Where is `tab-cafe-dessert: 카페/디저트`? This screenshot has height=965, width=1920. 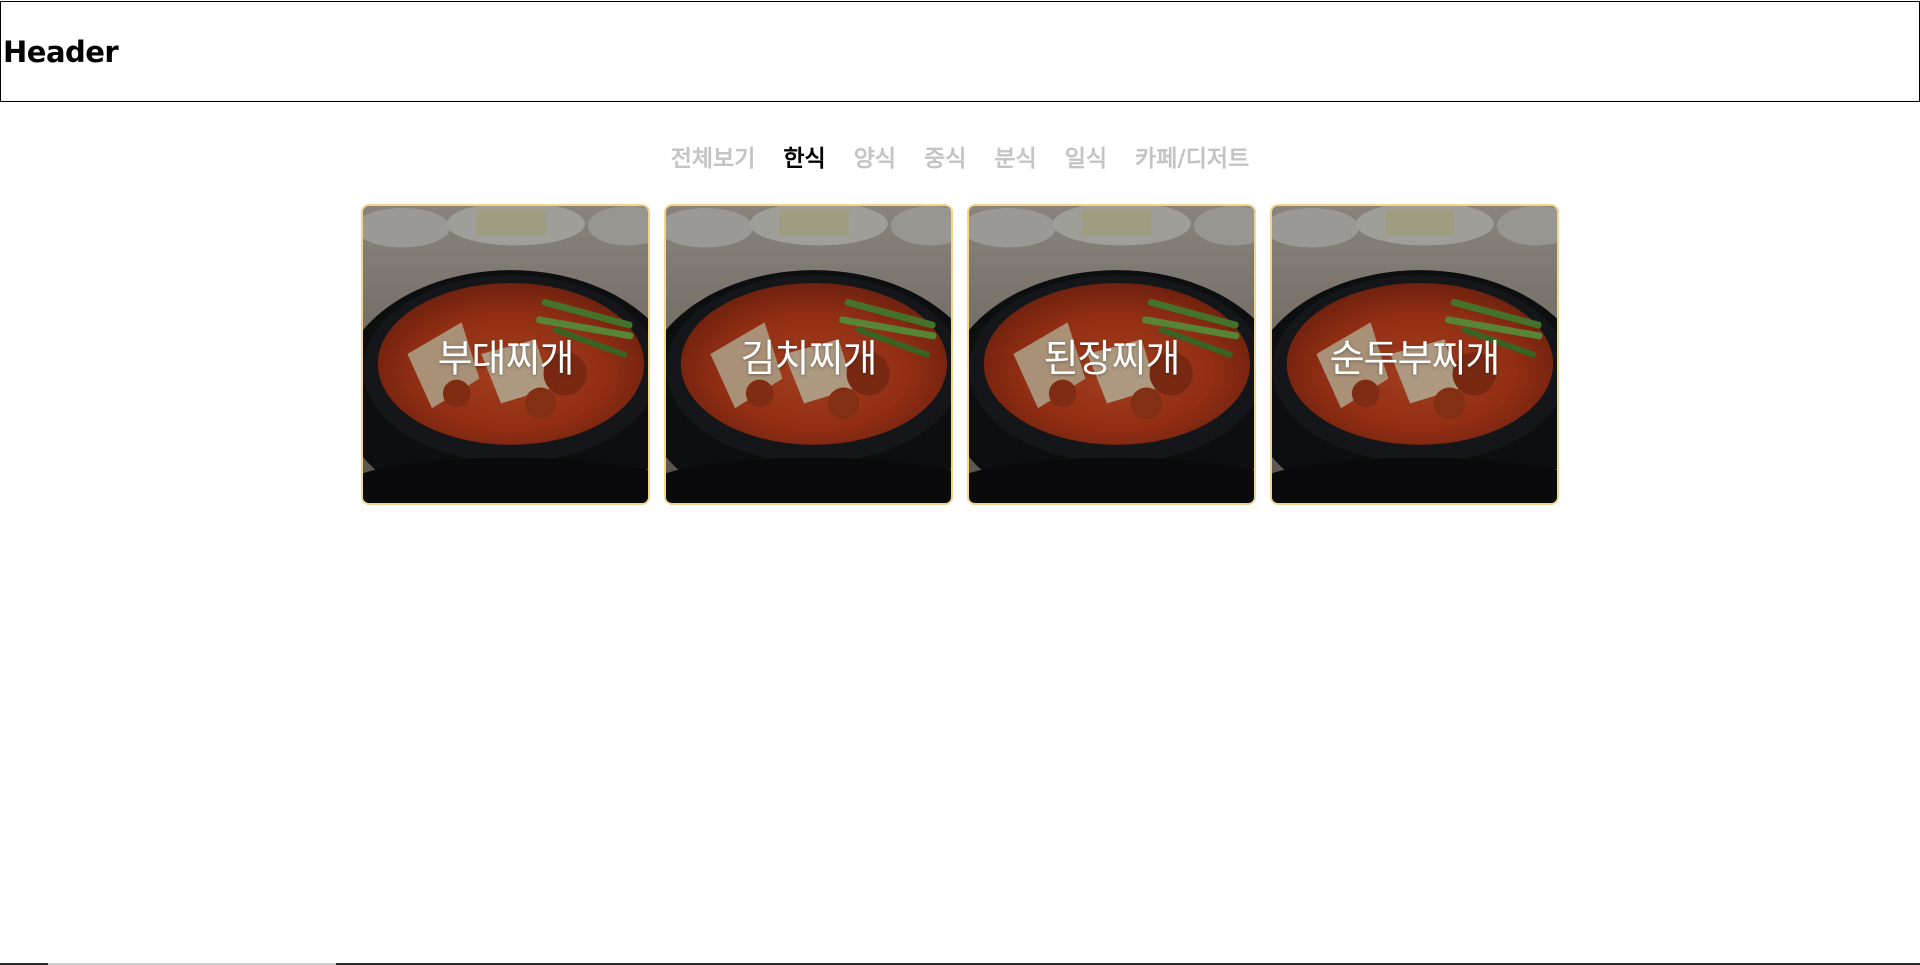 tab-cafe-dessert: 카페/디저트 is located at coordinates (1192, 156).